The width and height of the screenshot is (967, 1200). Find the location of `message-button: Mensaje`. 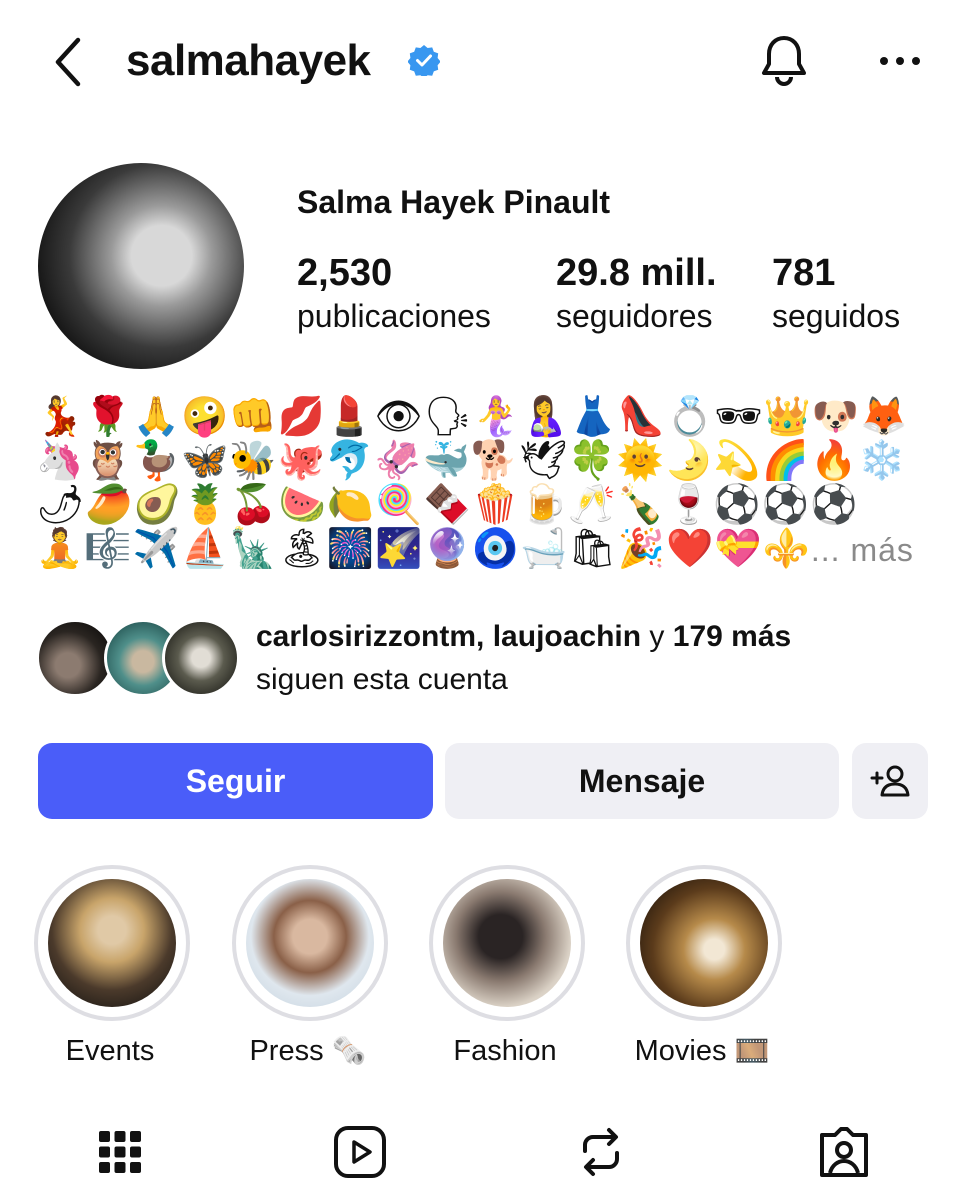

message-button: Mensaje is located at coordinates (642, 781).